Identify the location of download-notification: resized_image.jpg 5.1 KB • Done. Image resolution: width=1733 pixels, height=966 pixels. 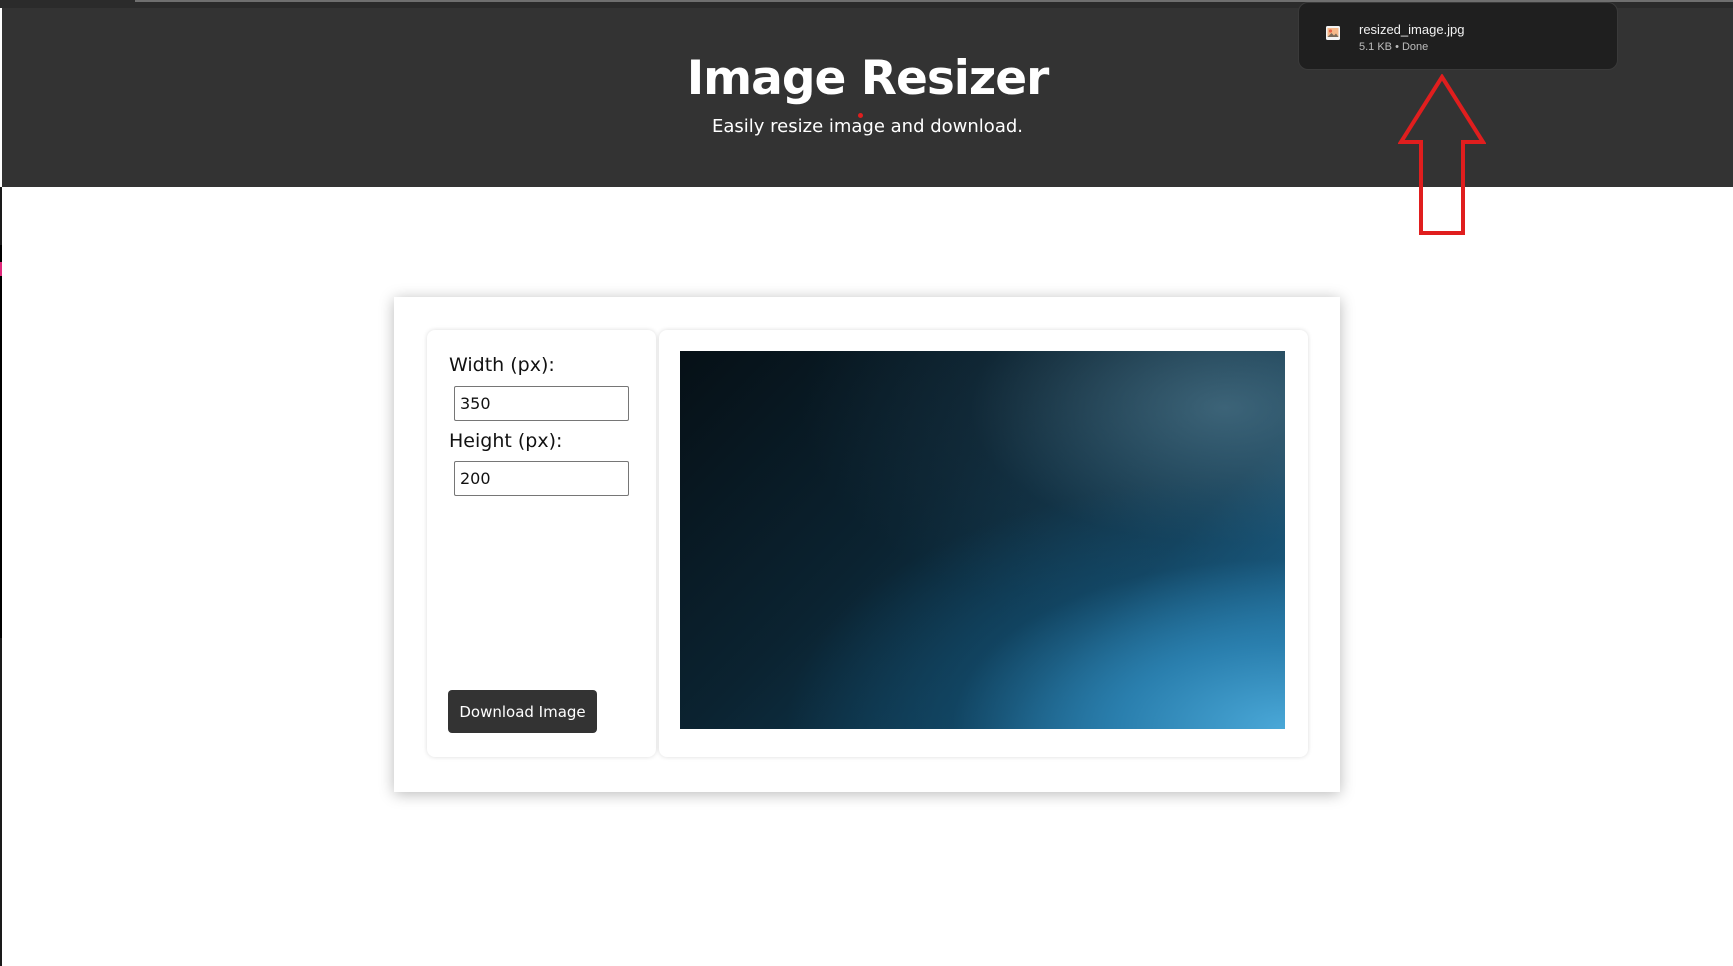
(1458, 36).